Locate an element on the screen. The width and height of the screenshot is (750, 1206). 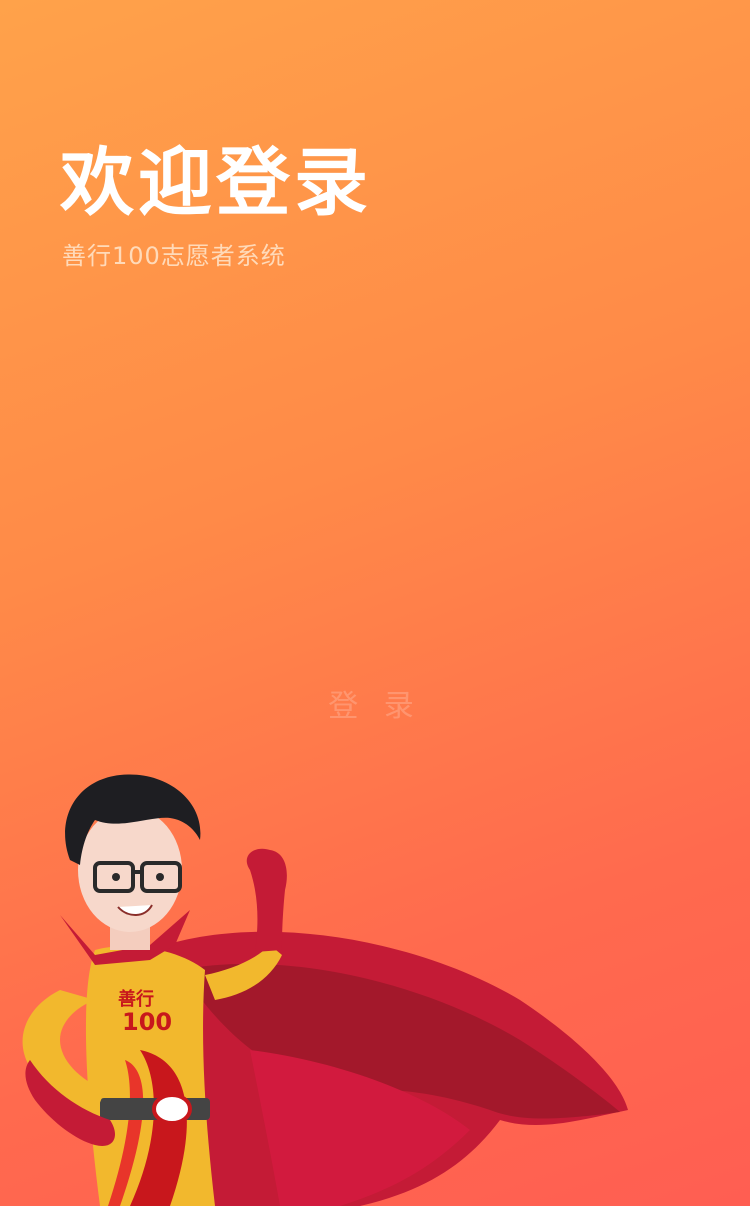
page-subtitle: 善行100志愿者系统 is located at coordinates (174, 256).